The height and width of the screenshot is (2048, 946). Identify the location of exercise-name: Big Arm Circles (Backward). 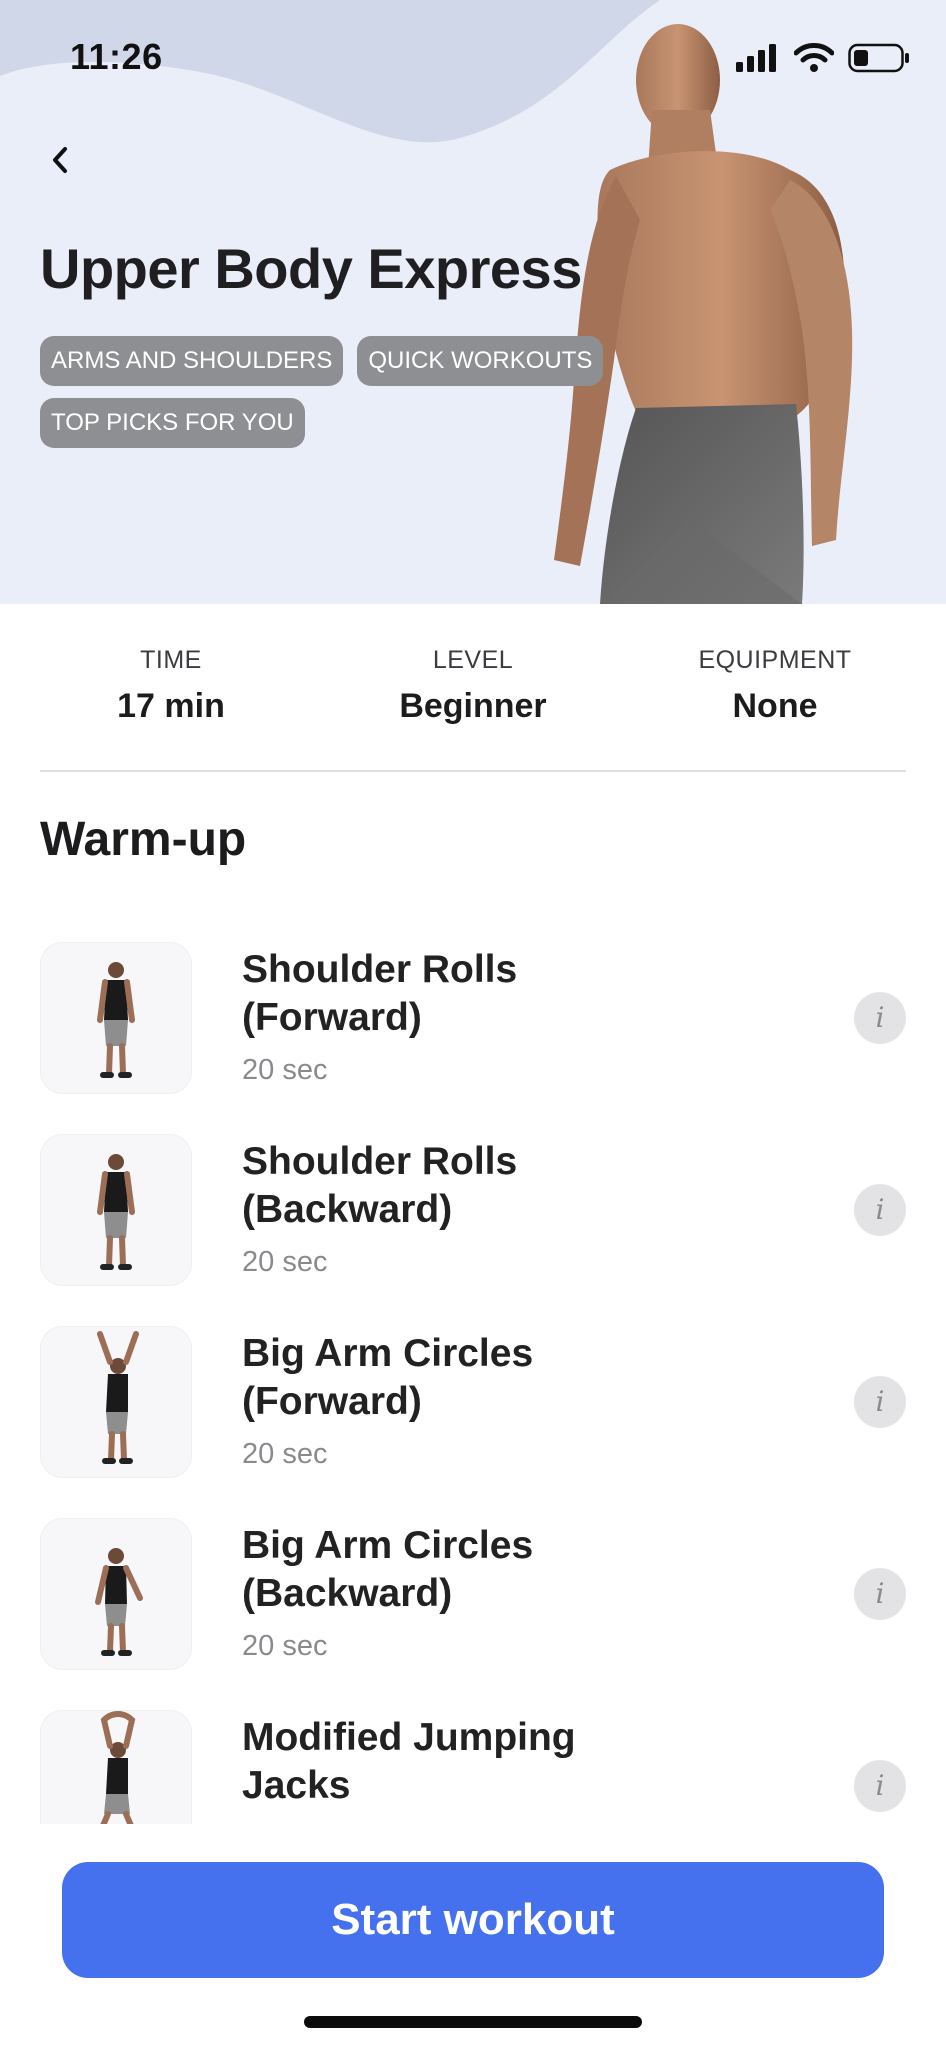
(388, 1569).